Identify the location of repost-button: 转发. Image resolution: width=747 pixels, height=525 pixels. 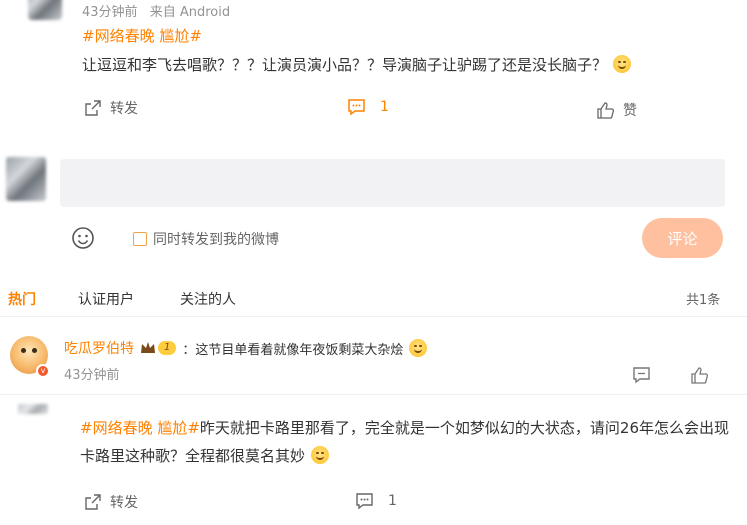
(111, 108).